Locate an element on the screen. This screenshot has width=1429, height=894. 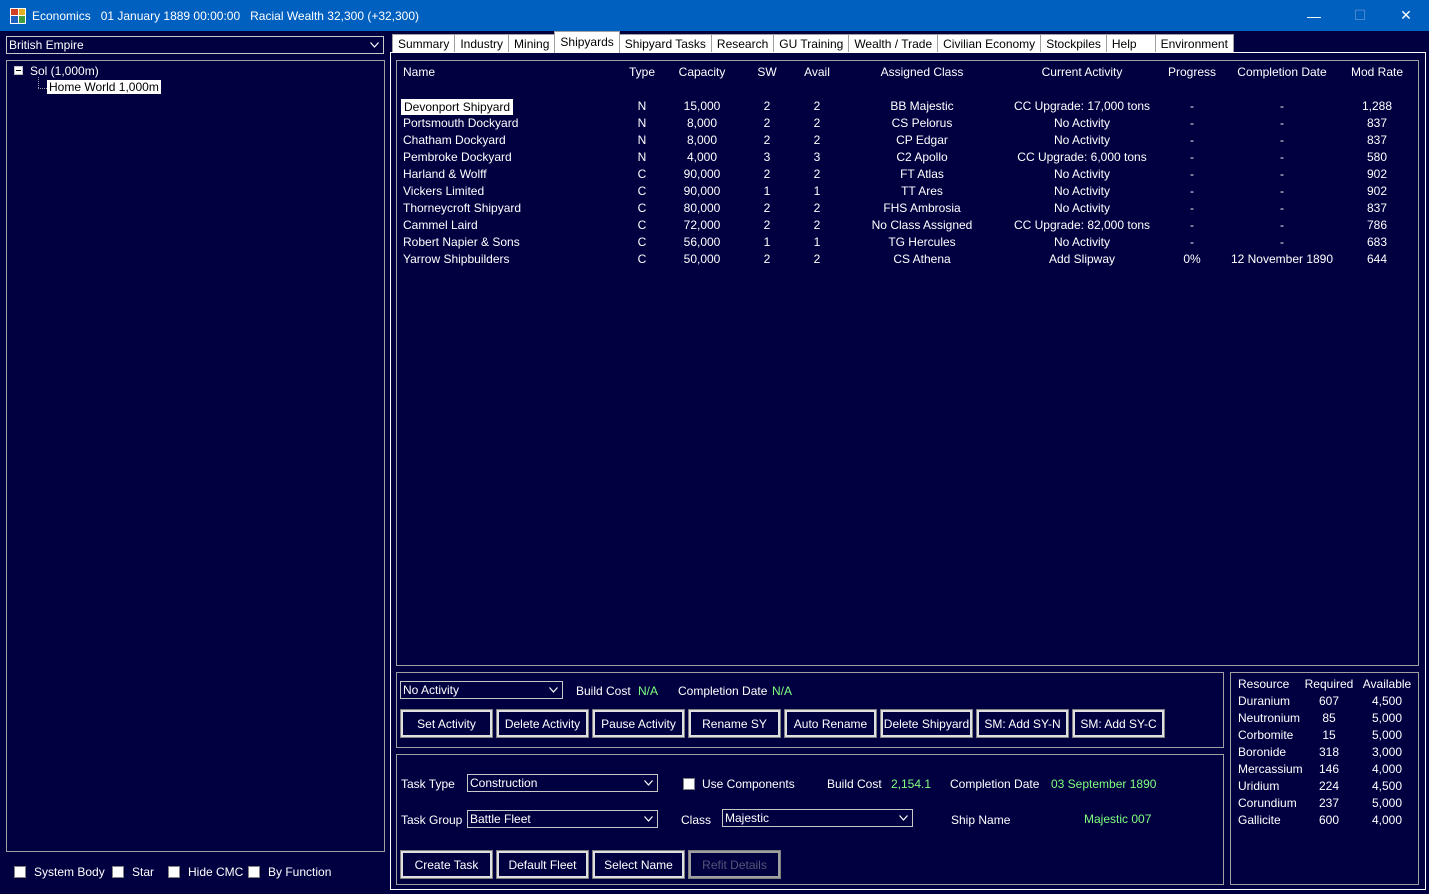
star-checkbox is located at coordinates (118, 872).